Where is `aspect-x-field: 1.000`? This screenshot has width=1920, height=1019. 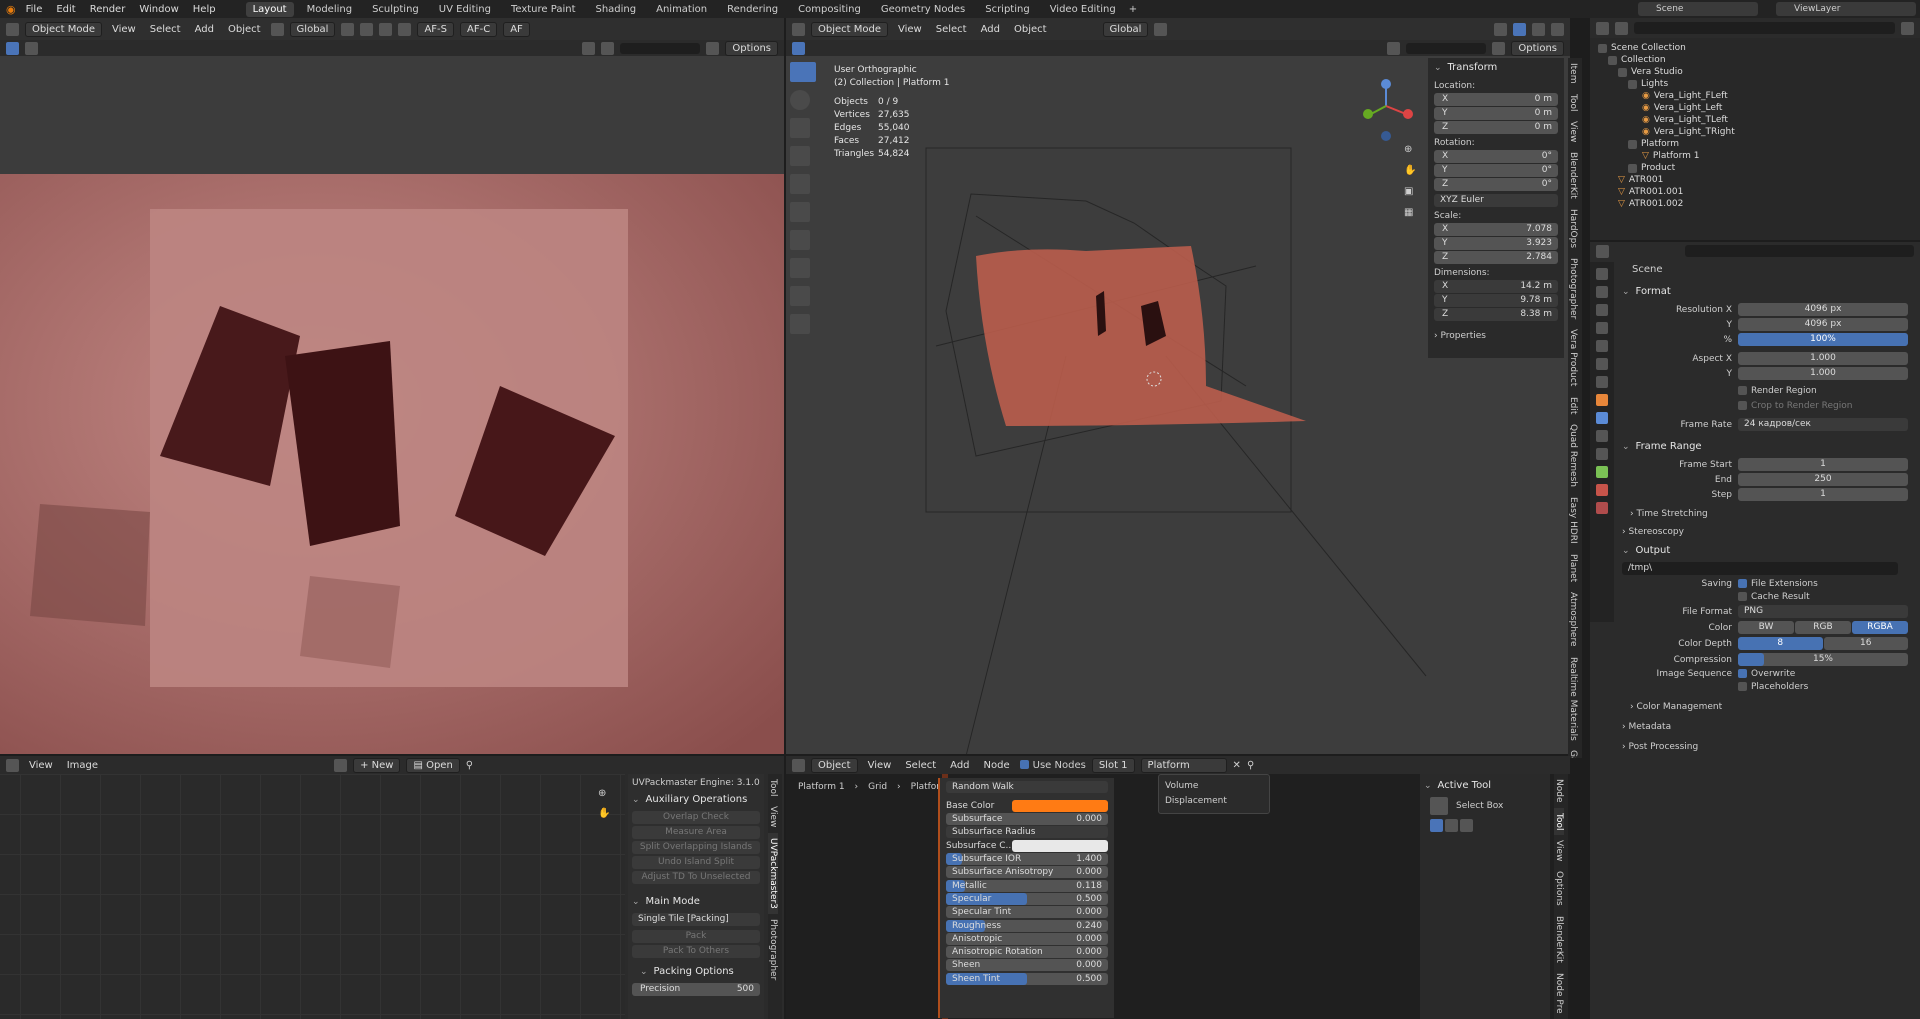
aspect-x-field: 1.000 is located at coordinates (1823, 358).